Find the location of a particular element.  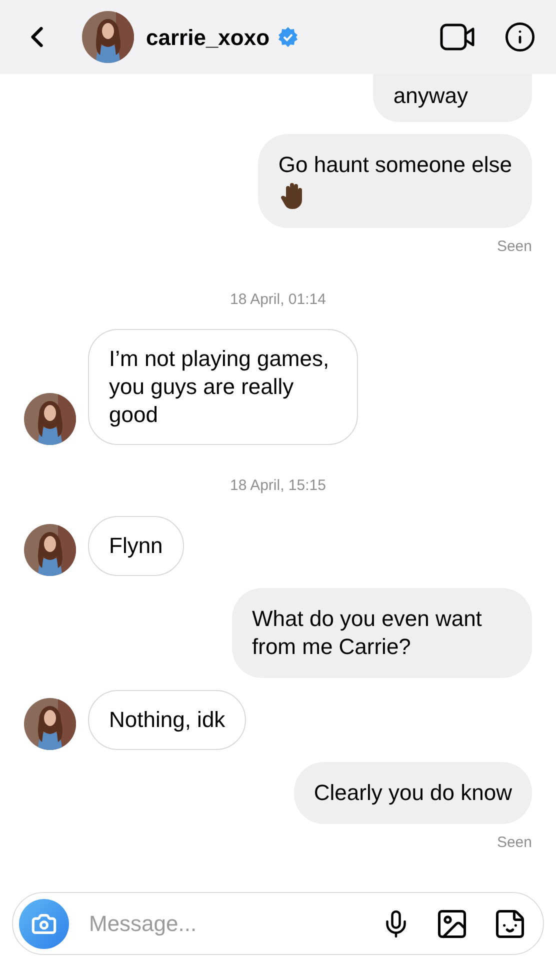

timestamp: 18 April, 15:15 is located at coordinates (278, 486).